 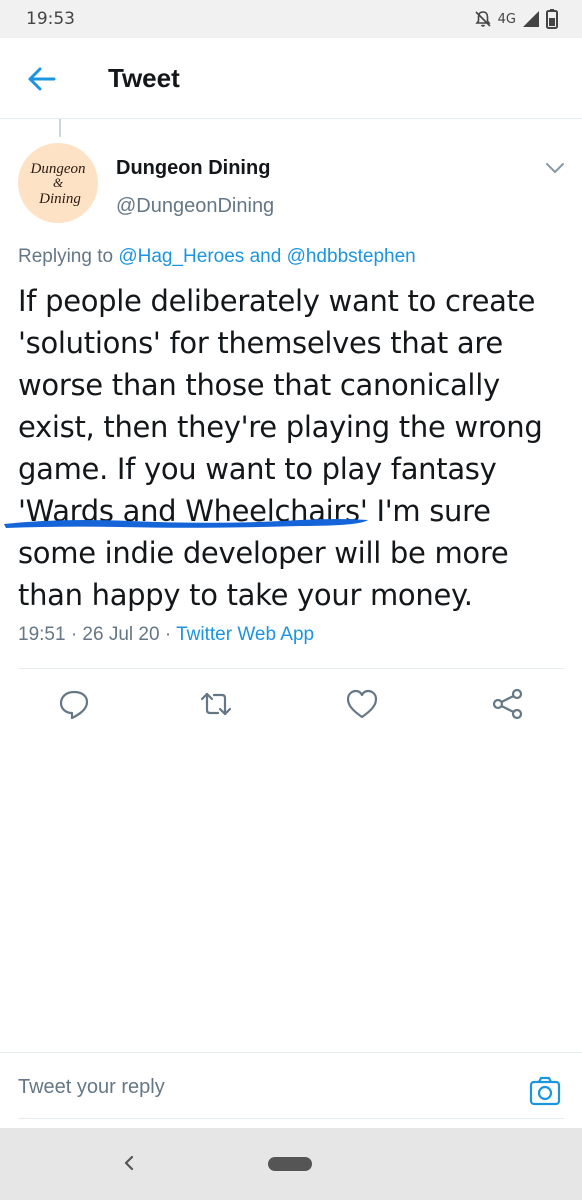 What do you see at coordinates (245, 634) in the screenshot?
I see `source-app-link: Twitter Web App` at bounding box center [245, 634].